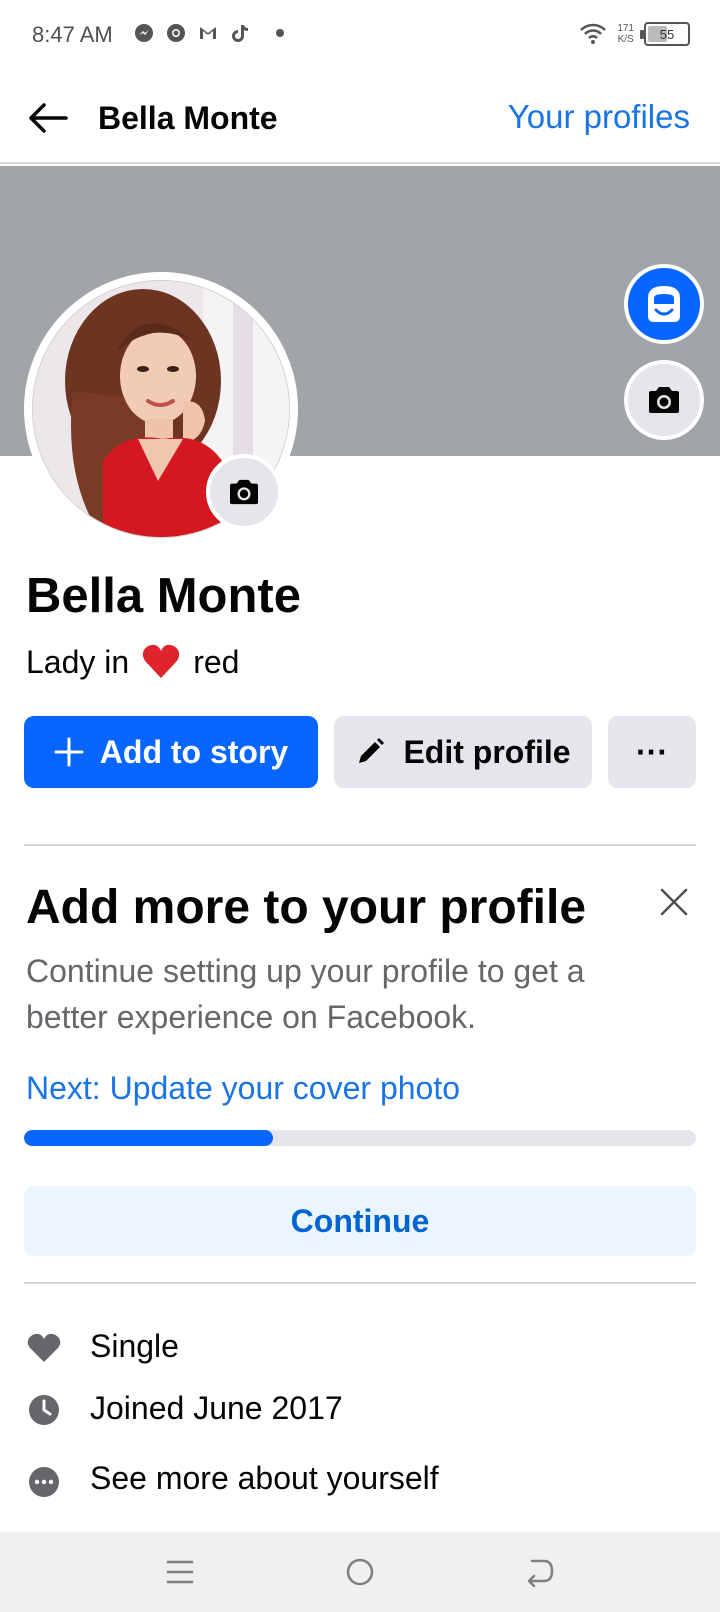 The height and width of the screenshot is (1612, 720). I want to click on edit-profile-button: Edit profile, so click(463, 752).